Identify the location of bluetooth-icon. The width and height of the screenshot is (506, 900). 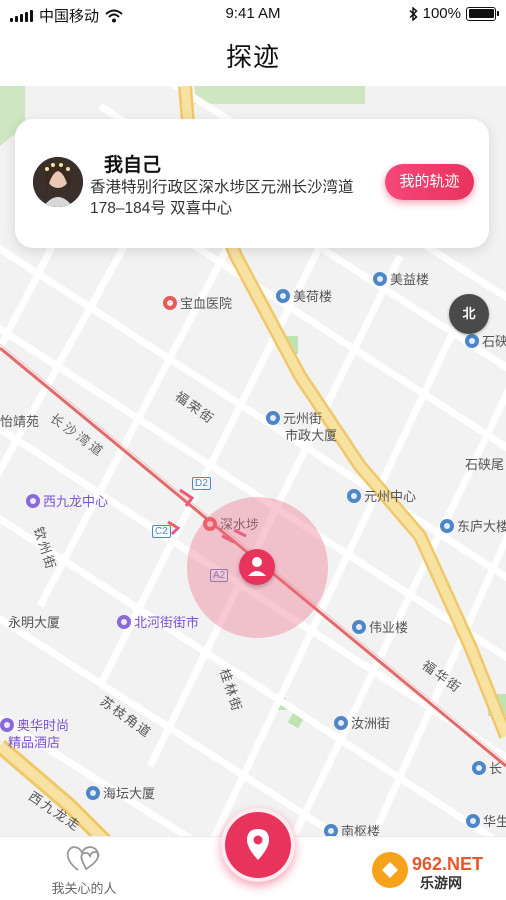
(413, 13).